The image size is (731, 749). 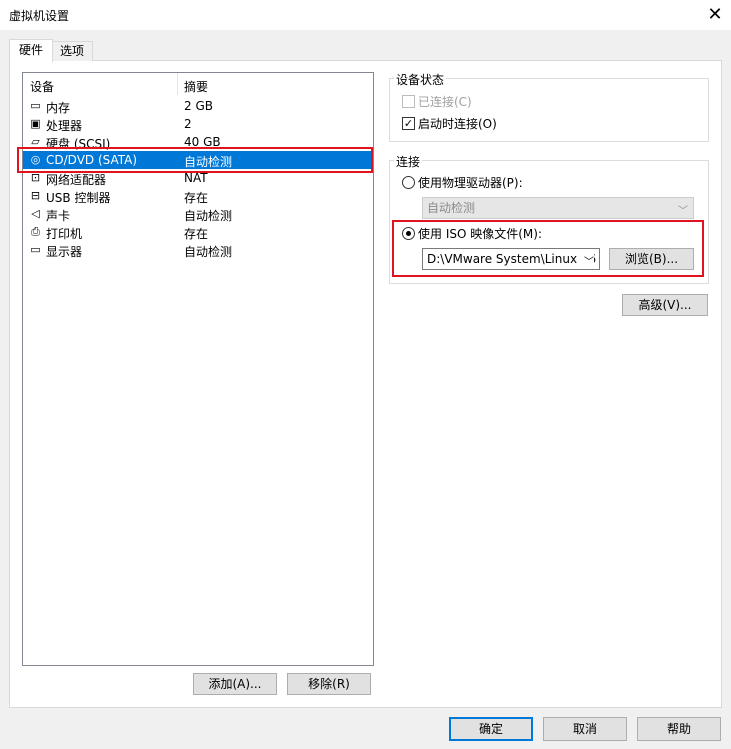 What do you see at coordinates (35, 249) in the screenshot?
I see `display-icon: ▭` at bounding box center [35, 249].